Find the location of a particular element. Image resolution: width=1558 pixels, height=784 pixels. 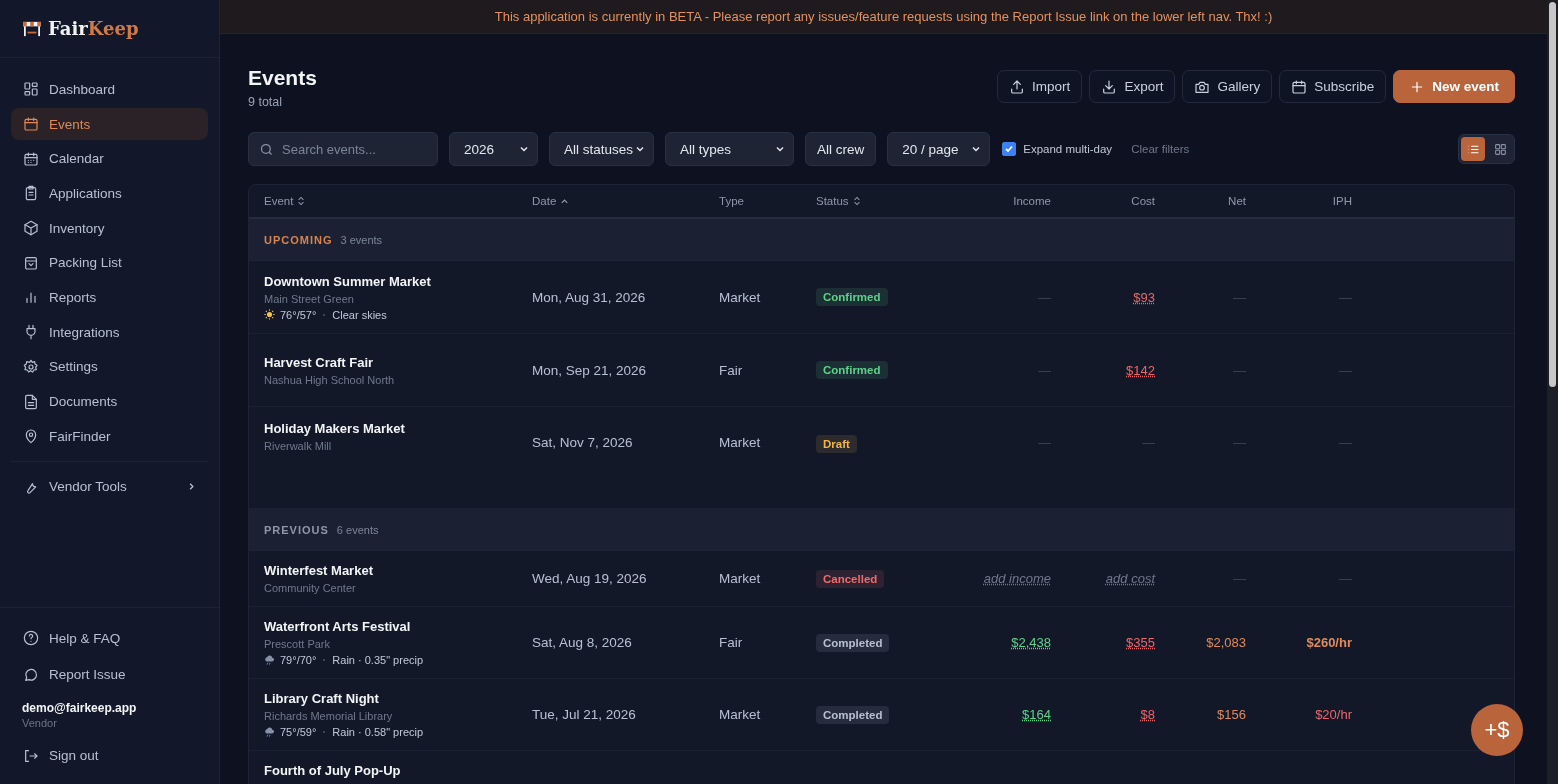

event-name: Fourth of July Pop-Up is located at coordinates (398, 770).